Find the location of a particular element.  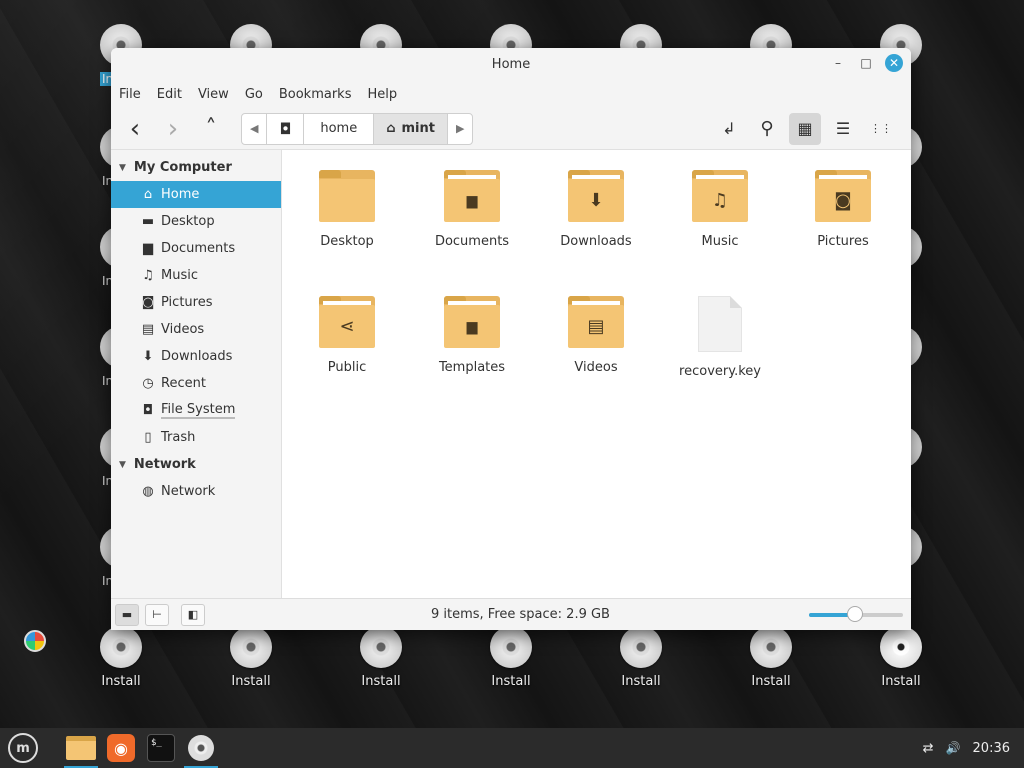

taskbar-terminal-button: $_ is located at coordinates (161, 748).